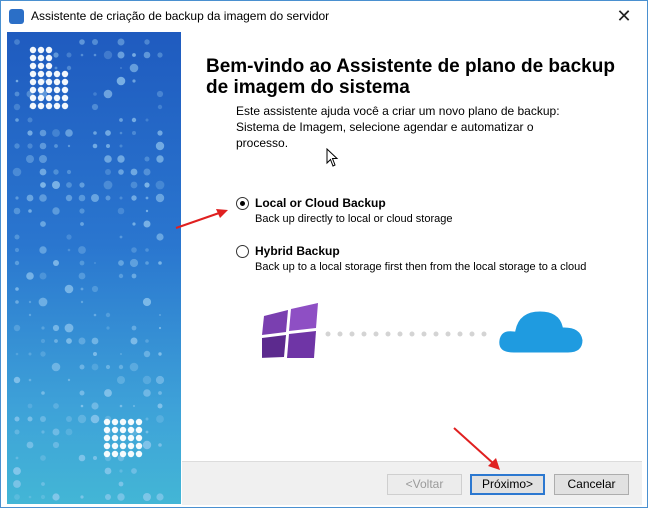  What do you see at coordinates (297, 251) in the screenshot?
I see `option-label: Hybrid Backup` at bounding box center [297, 251].